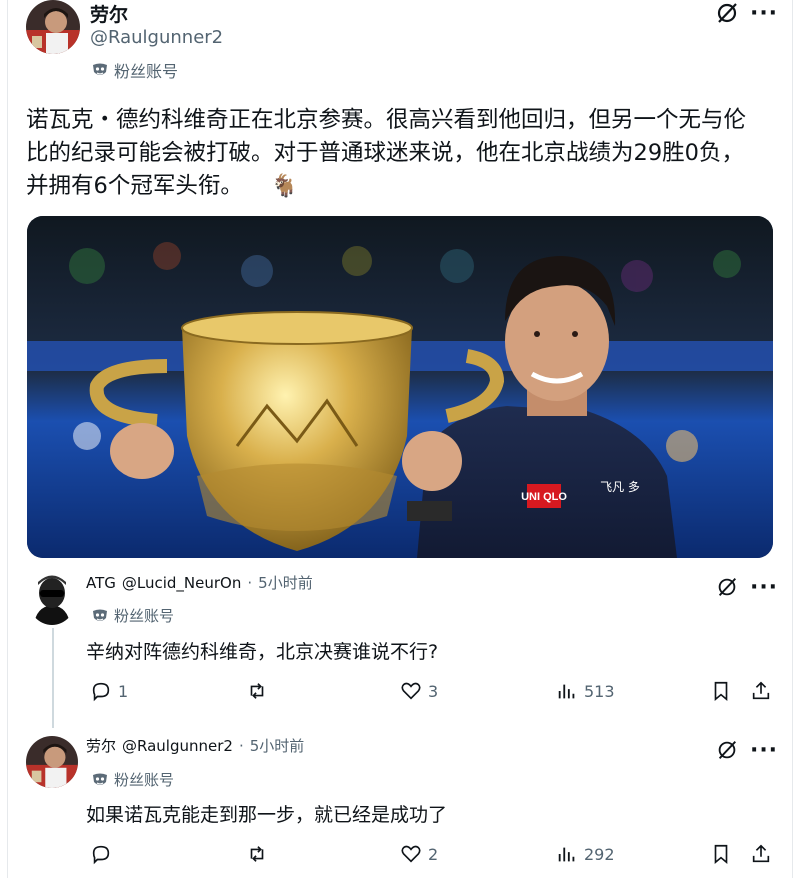 Image resolution: width=800 pixels, height=878 pixels. I want to click on reply-count: 1, so click(123, 691).